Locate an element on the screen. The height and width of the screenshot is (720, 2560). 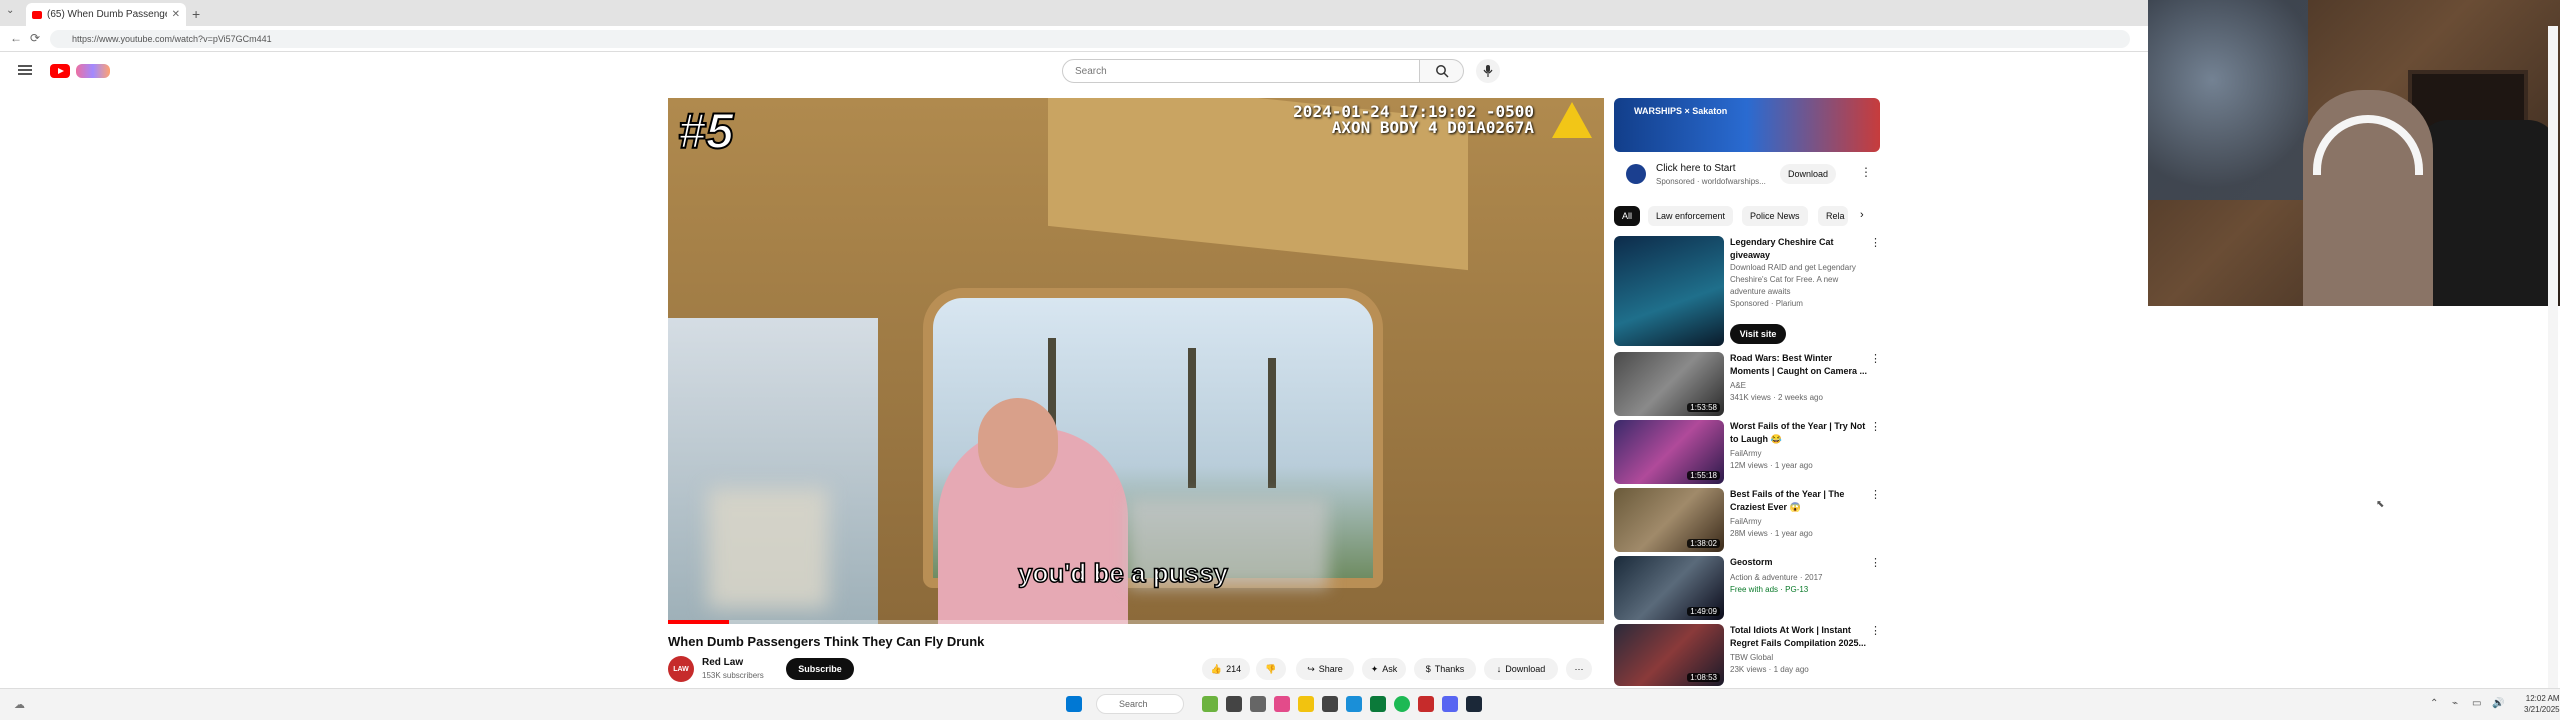
browser-tab: (65) When Dumb Passenge ✕ is located at coordinates (106, 14).